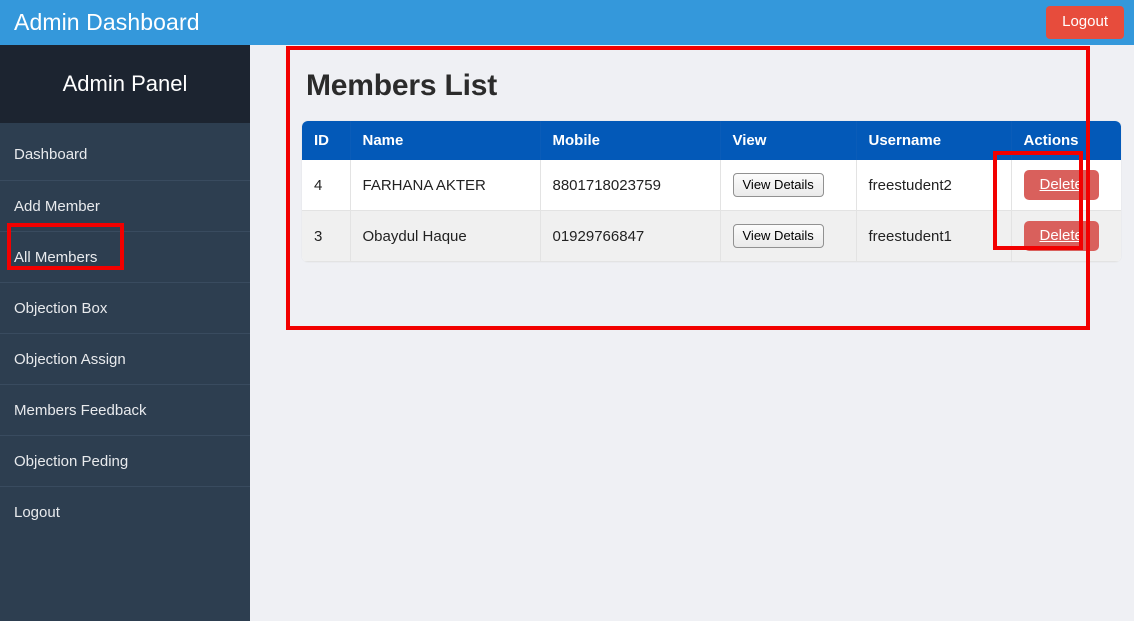 The width and height of the screenshot is (1134, 621). Describe the element at coordinates (934, 185) in the screenshot. I see `cell-username: freestudent2` at that location.